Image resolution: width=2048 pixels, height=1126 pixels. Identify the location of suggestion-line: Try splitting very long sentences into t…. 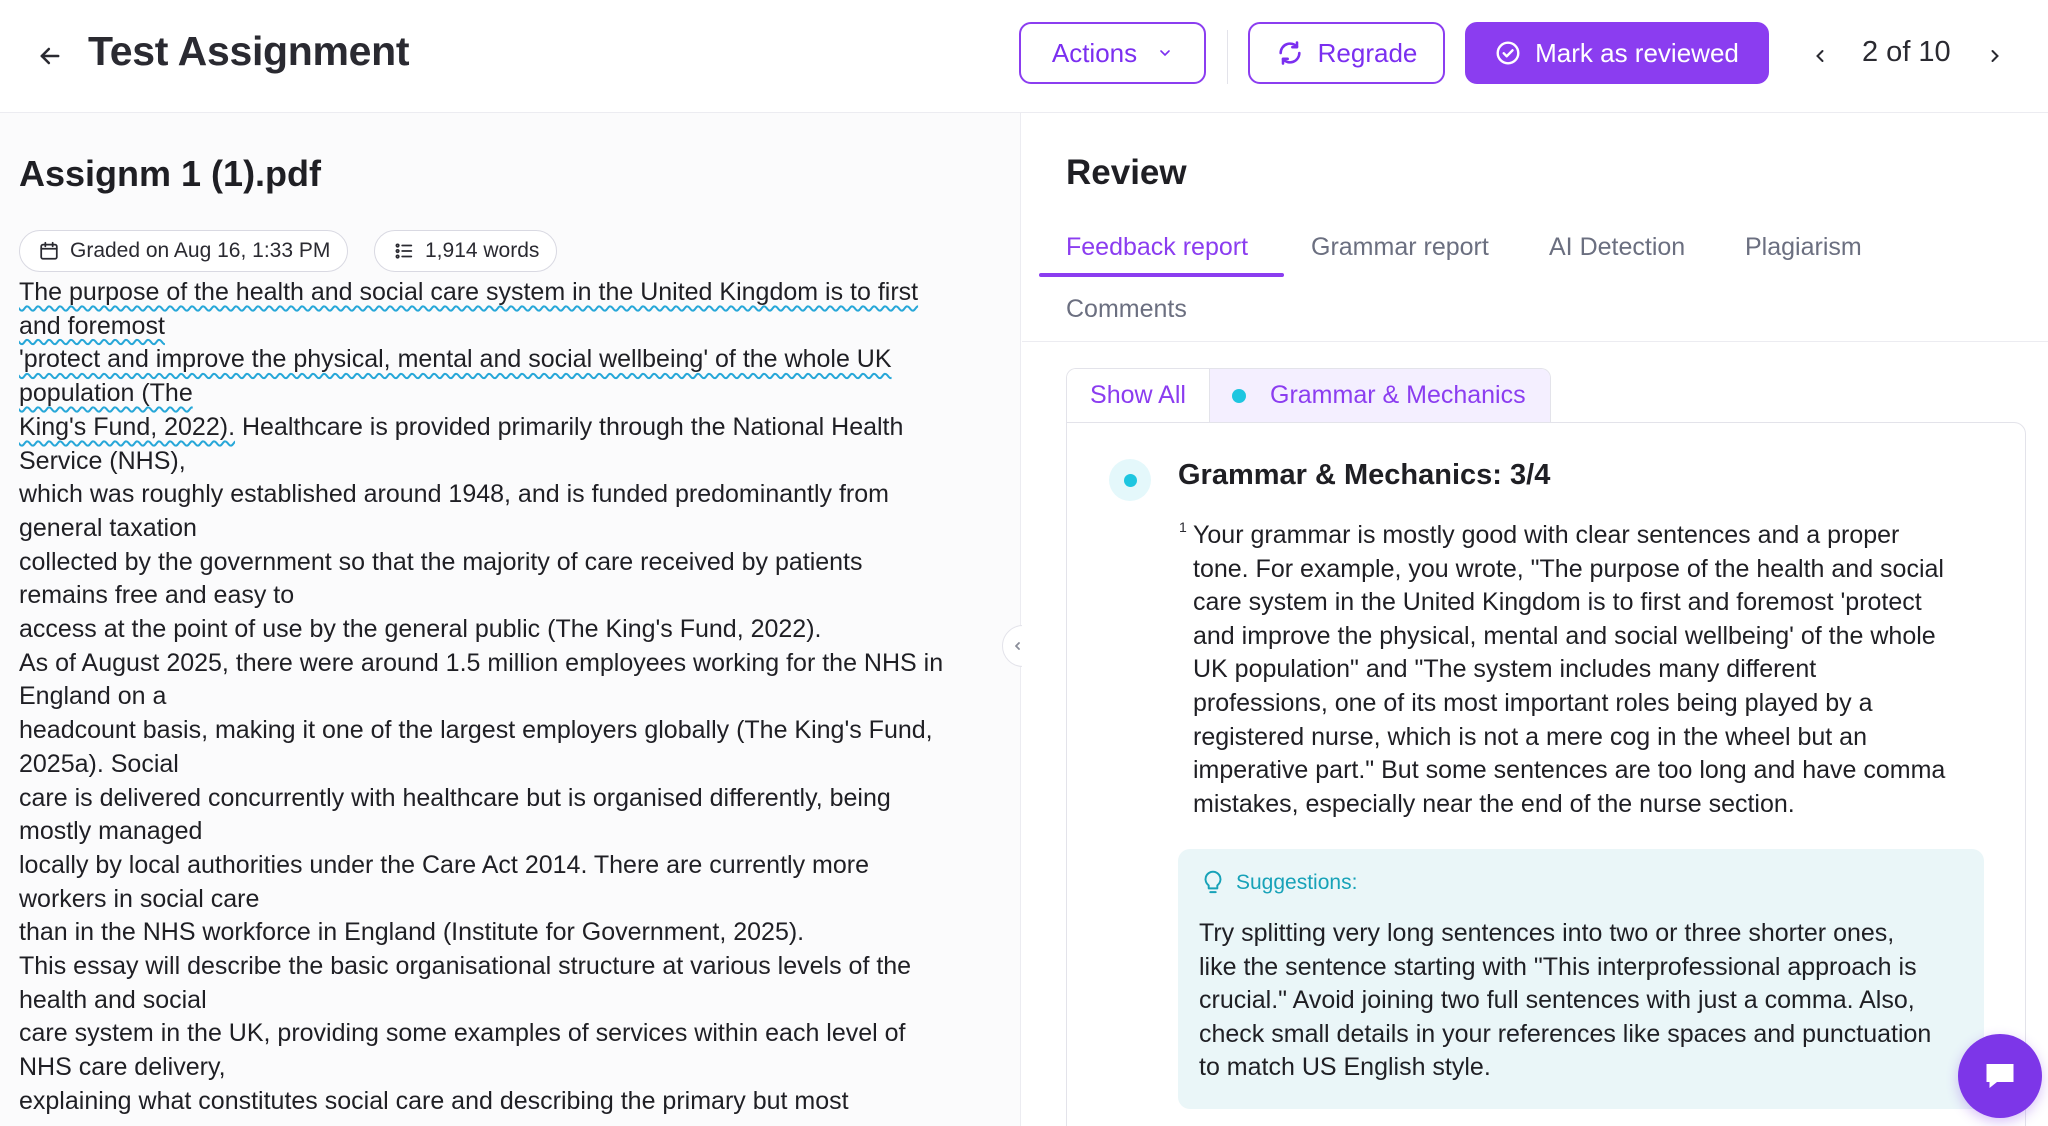
(1547, 933).